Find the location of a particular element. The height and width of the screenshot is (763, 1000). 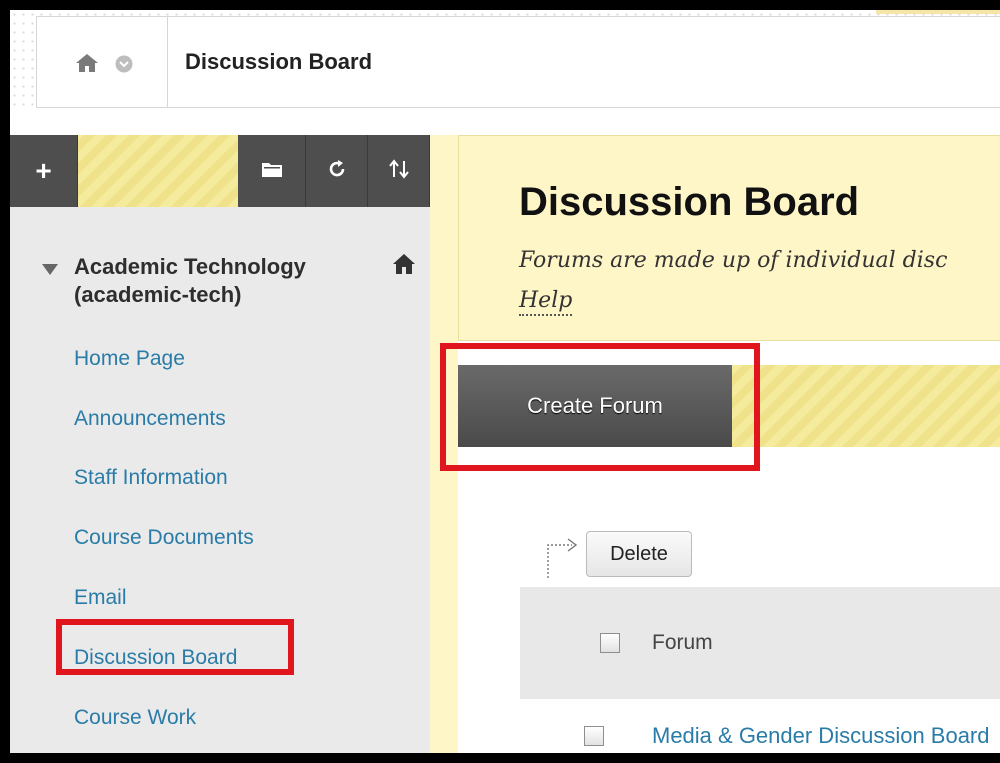

breadcrumb-title: Discussion Board is located at coordinates (278, 62).